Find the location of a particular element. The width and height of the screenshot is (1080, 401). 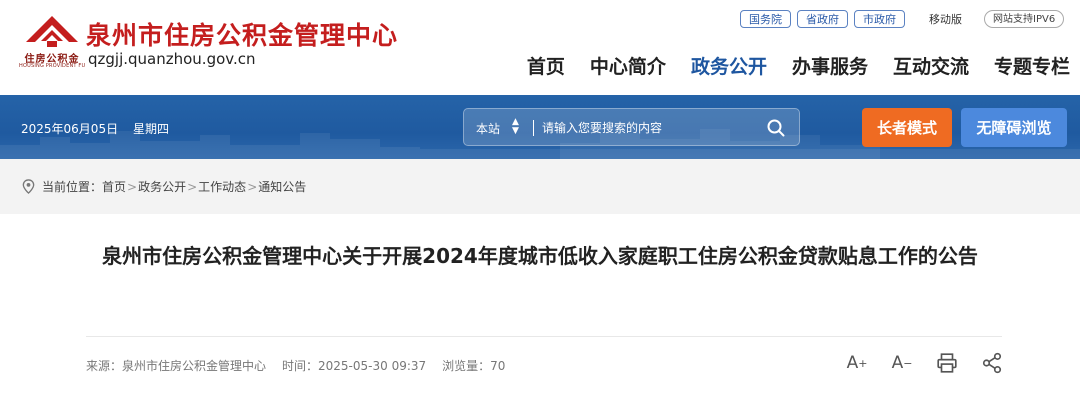

nav-item-about: 中心简介 is located at coordinates (628, 65).